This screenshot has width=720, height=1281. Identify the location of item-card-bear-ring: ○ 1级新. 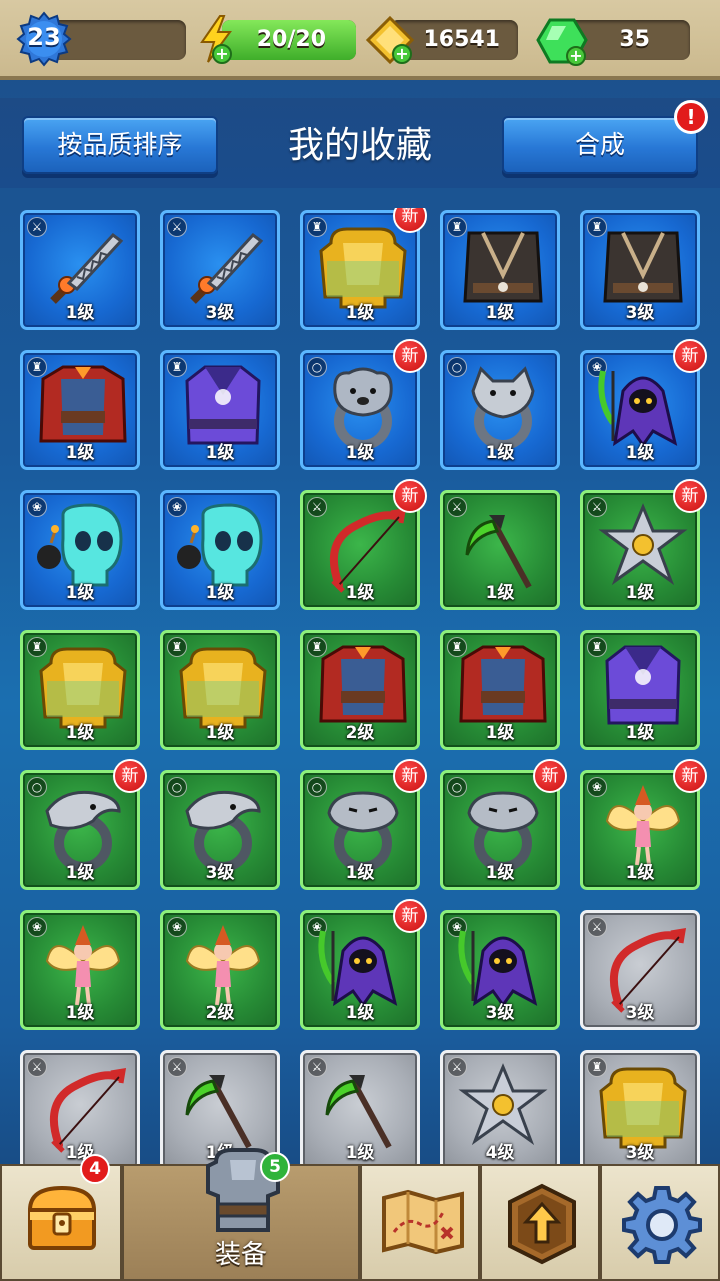
(363, 404).